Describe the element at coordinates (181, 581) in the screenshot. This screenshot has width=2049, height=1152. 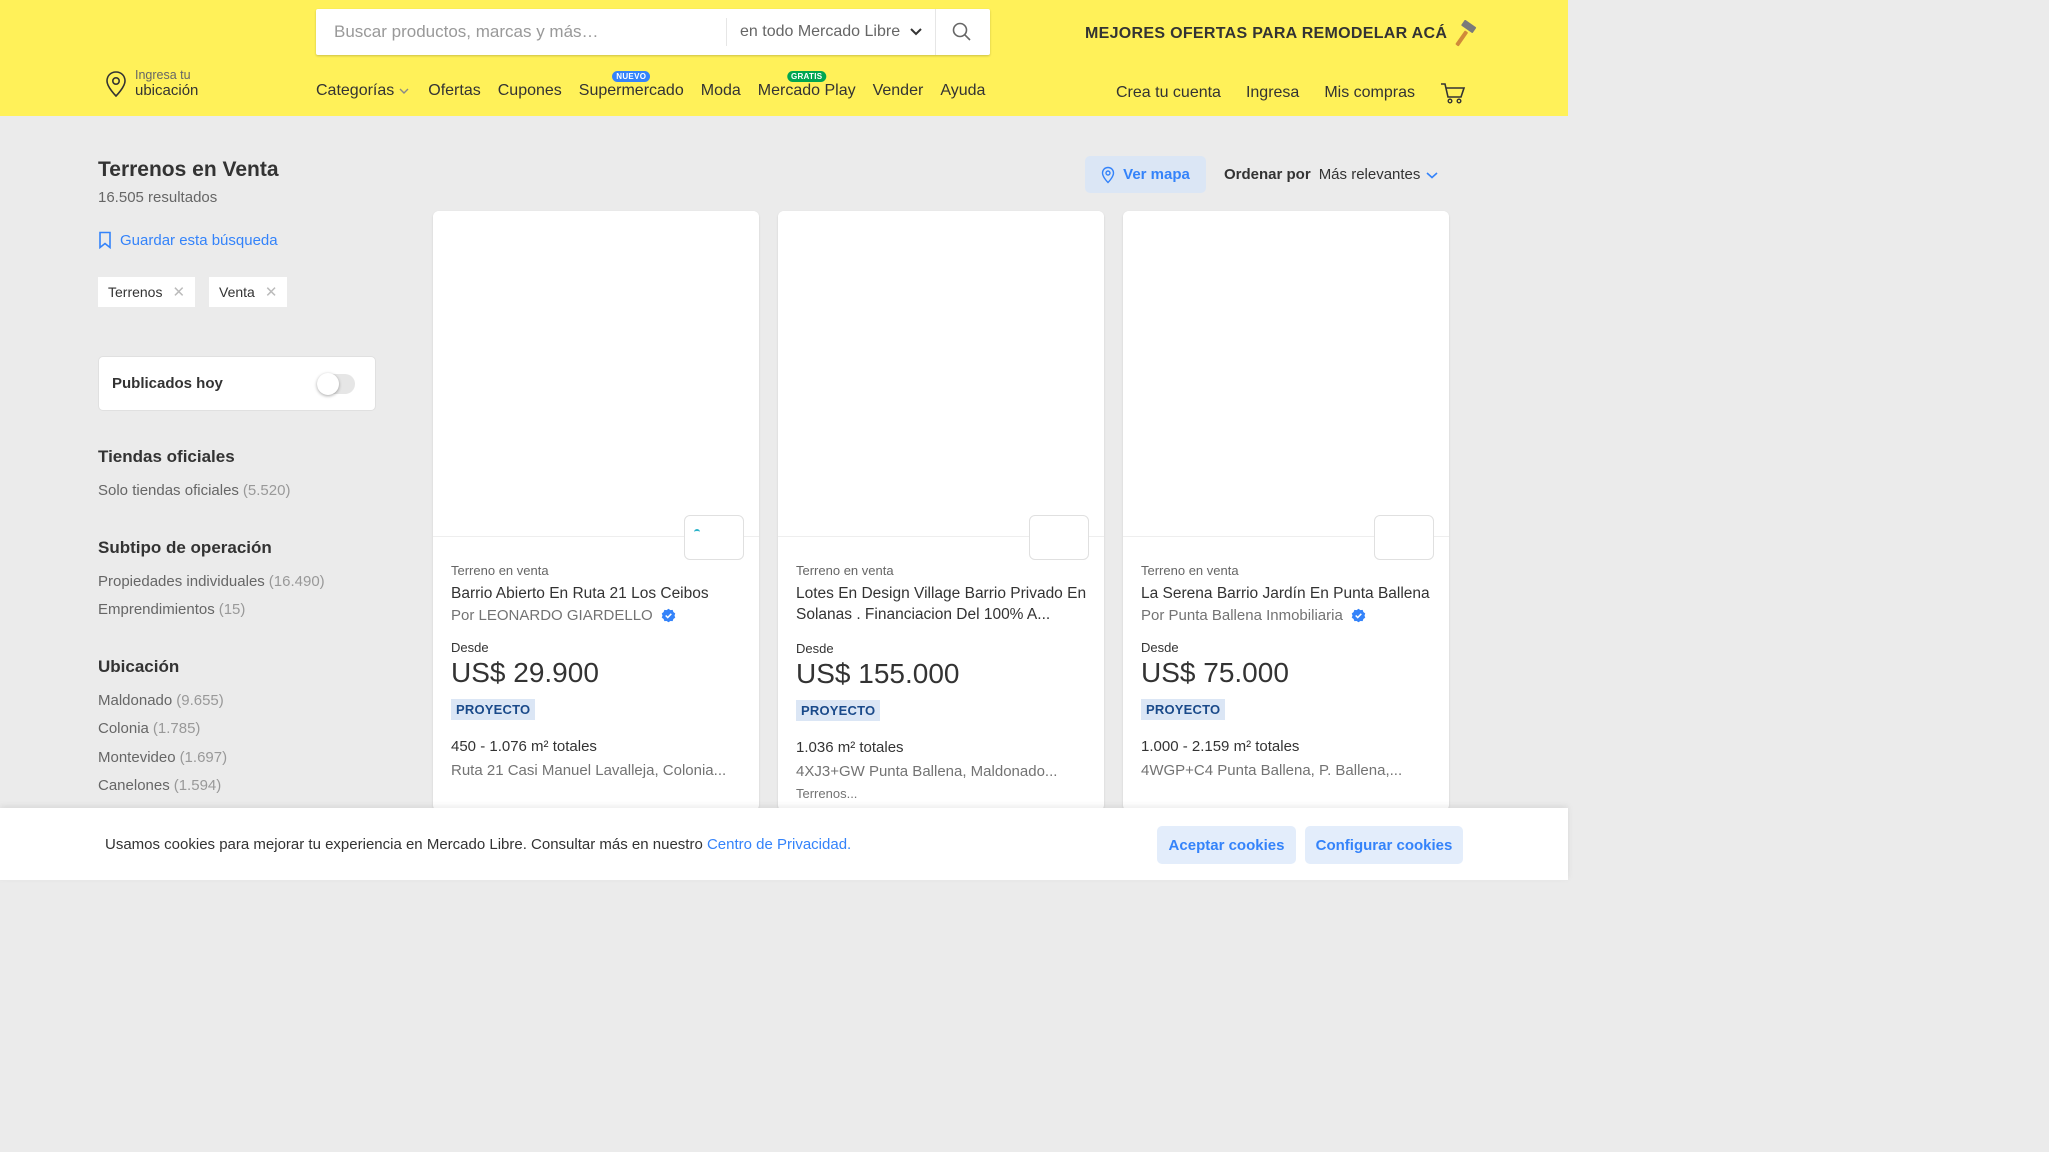
I see `filter-item-label: Propiedades individuales` at that location.